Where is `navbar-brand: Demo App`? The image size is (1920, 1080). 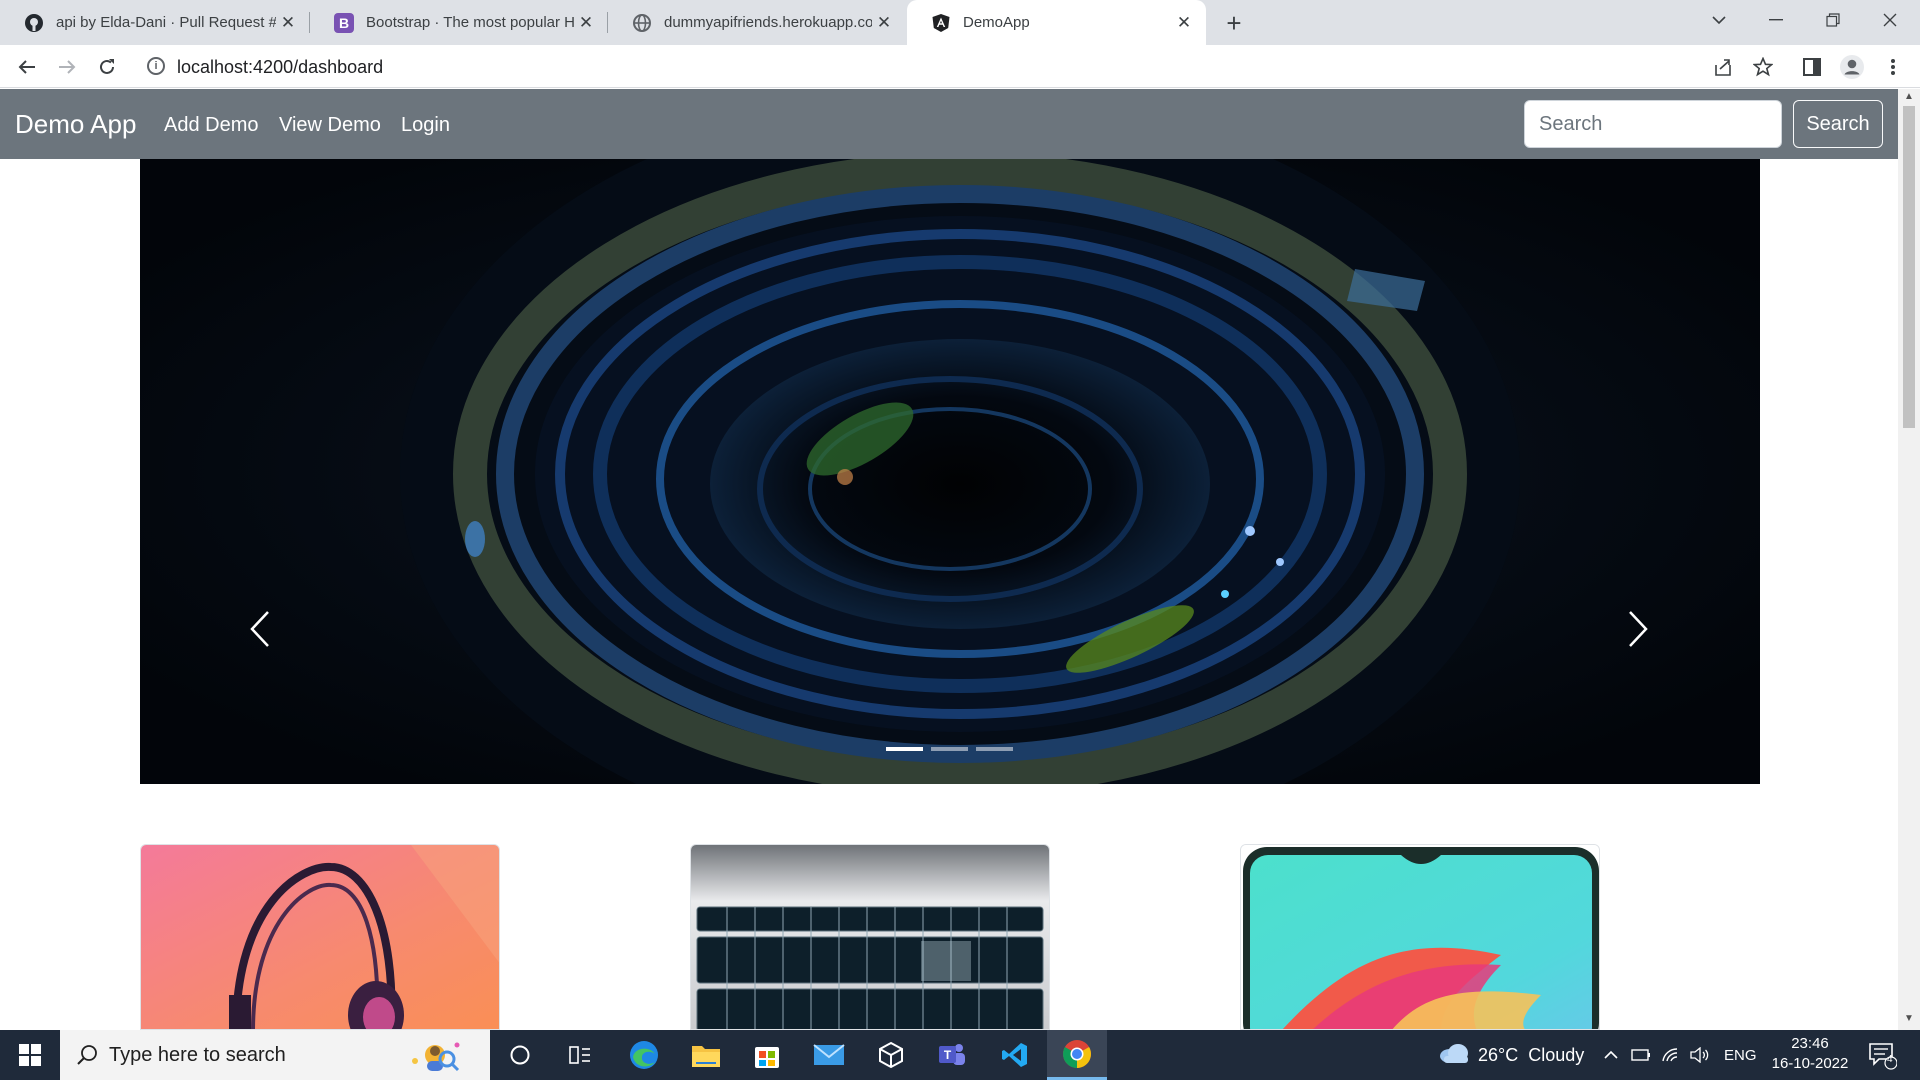 navbar-brand: Demo App is located at coordinates (75, 124).